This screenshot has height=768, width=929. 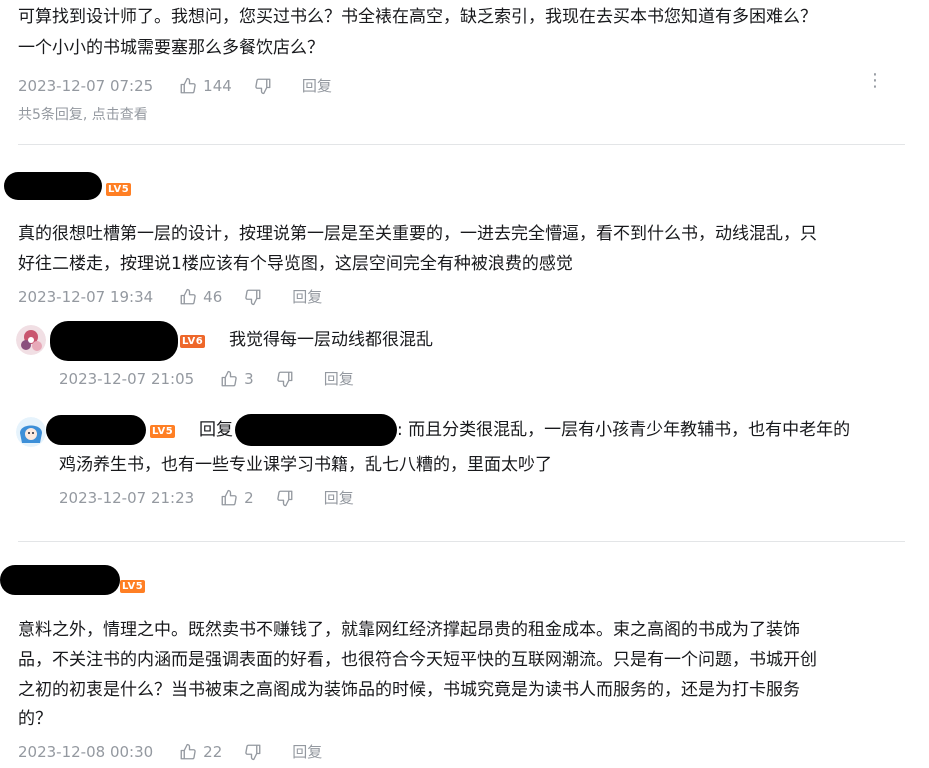 I want to click on reply-text-line: : 而且分类很混乱，一层有小孩青少年教辅书，也有中老年的, so click(x=624, y=430).